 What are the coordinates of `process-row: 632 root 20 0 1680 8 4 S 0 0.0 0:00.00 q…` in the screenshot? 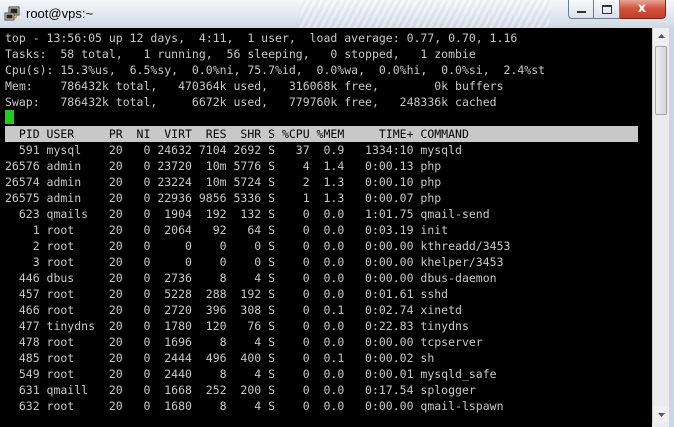 It's located at (254, 406).